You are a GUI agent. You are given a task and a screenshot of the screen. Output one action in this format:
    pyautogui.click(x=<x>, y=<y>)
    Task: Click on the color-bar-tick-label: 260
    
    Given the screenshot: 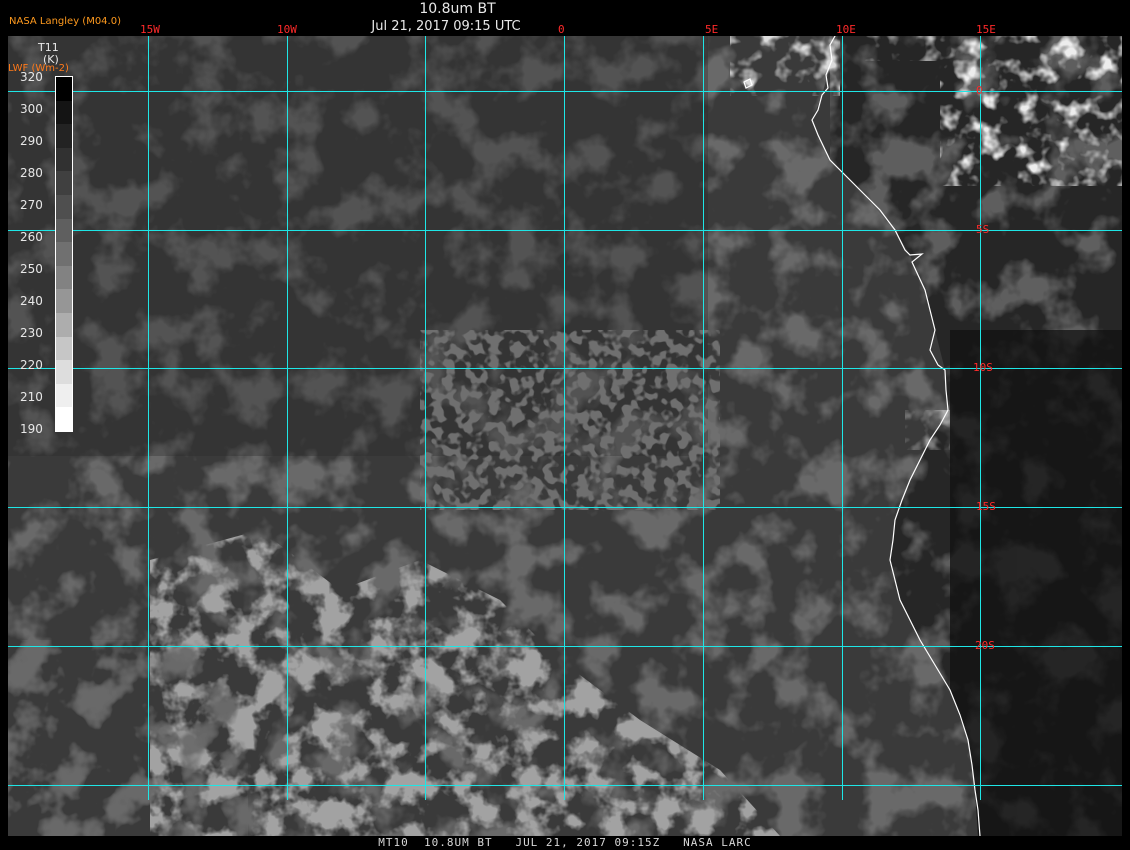 What is the action you would take?
    pyautogui.click(x=31, y=237)
    